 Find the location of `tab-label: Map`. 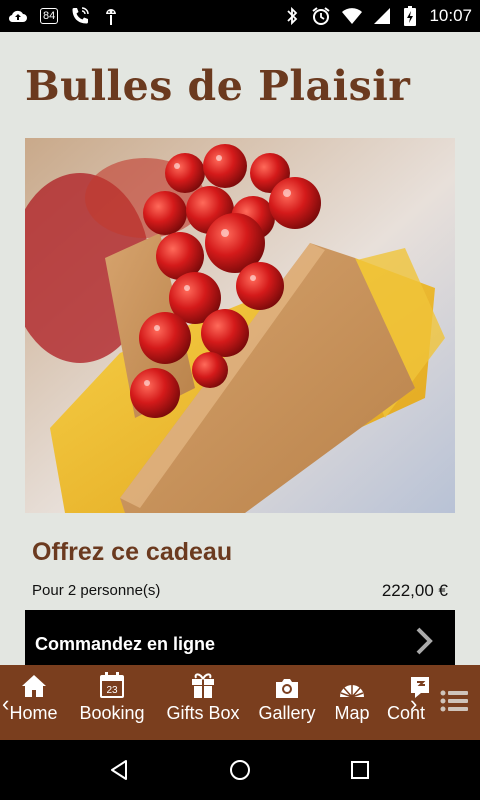

tab-label: Map is located at coordinates (352, 713).